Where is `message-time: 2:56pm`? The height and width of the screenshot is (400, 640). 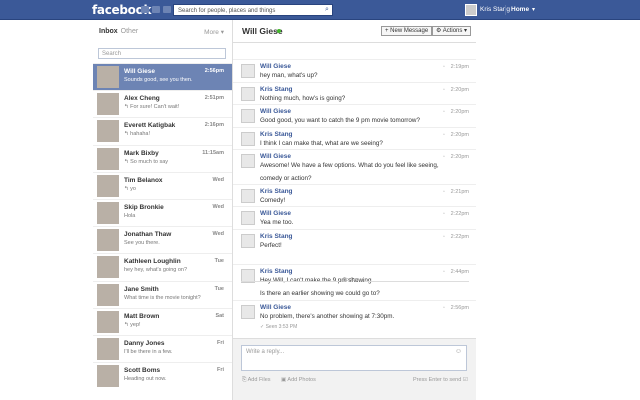
message-time: 2:56pm is located at coordinates (459, 308).